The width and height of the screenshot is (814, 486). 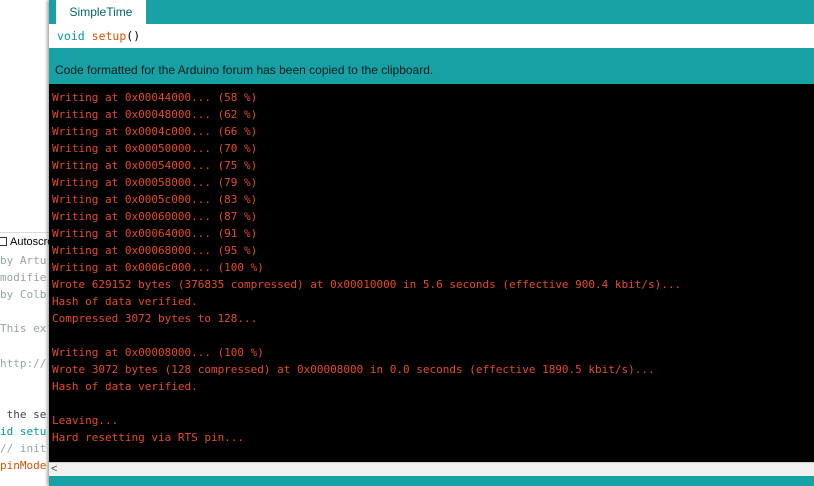 What do you see at coordinates (23, 260) in the screenshot?
I see `background-code-line: by Artu` at bounding box center [23, 260].